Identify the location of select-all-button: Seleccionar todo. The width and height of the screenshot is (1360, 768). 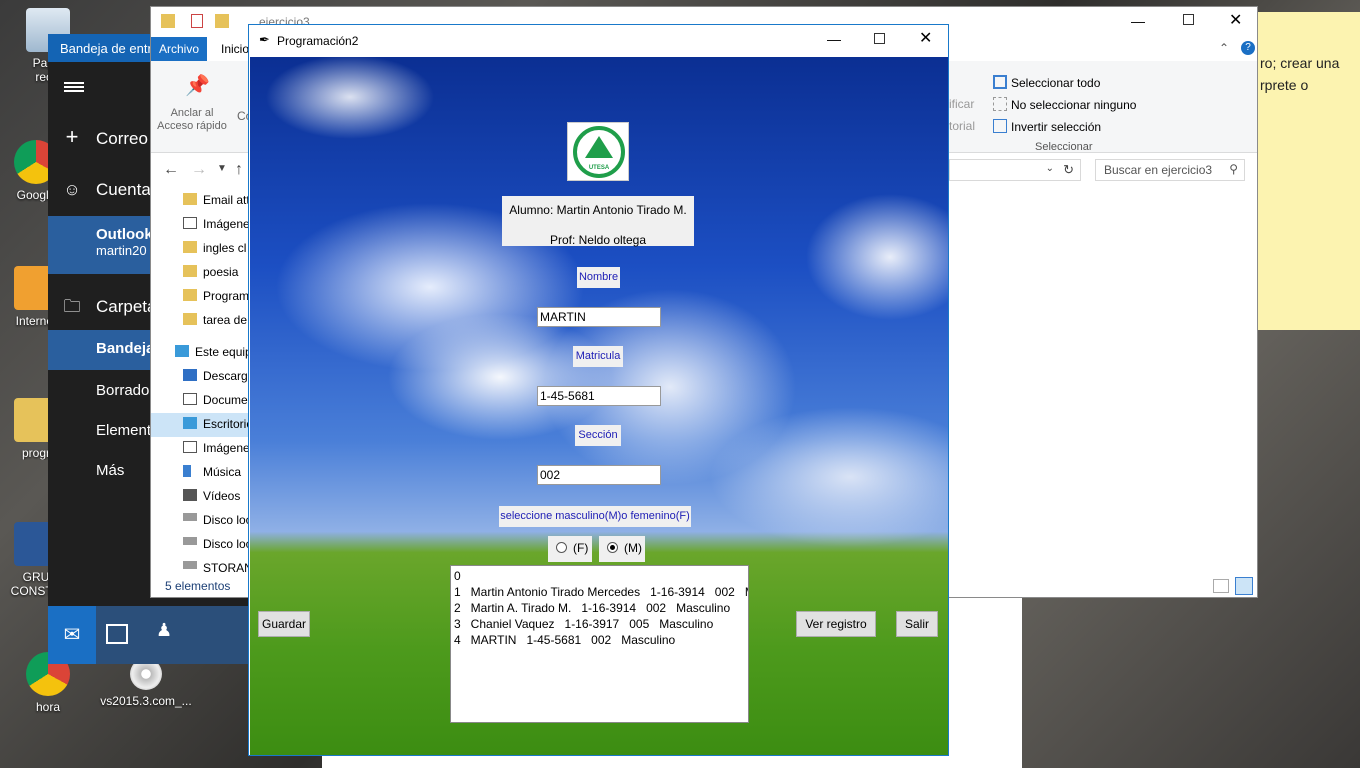
(1046, 82).